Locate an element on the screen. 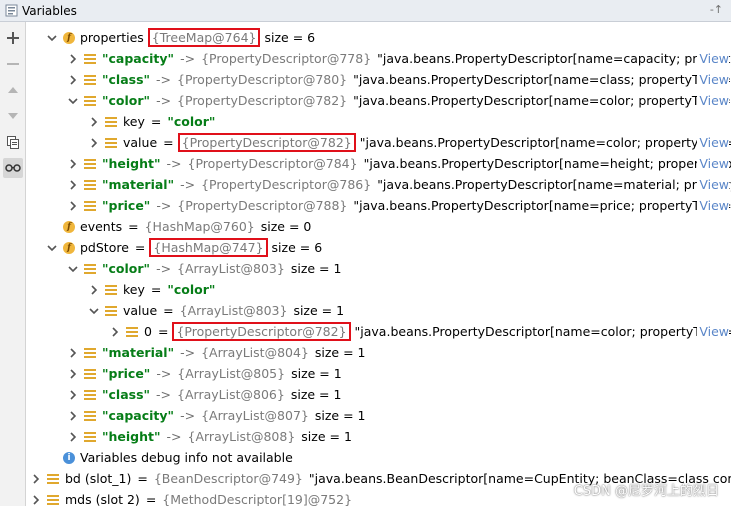 This screenshot has width=731, height=506. tree-row: "color" -> {ArrayList@803} size = 1 is located at coordinates (379, 268).